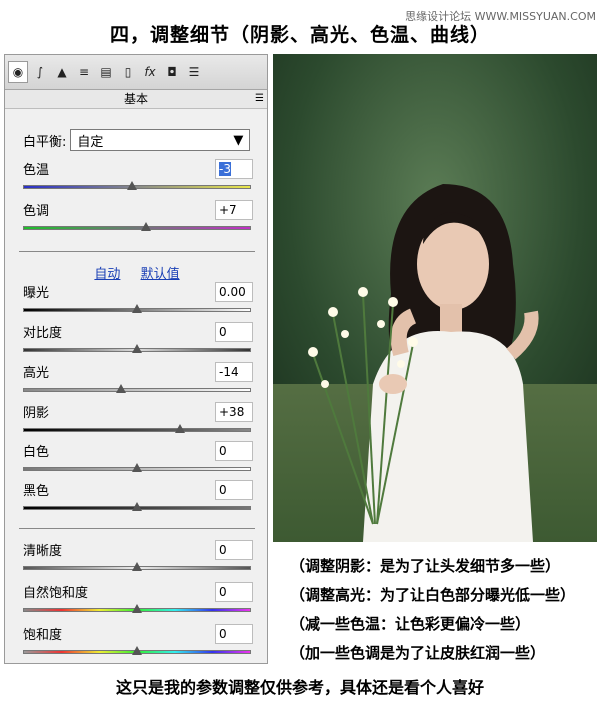 Image resolution: width=600 pixels, height=708 pixels. What do you see at coordinates (138, 217) in the screenshot?
I see `slider-2: 色调 +7` at bounding box center [138, 217].